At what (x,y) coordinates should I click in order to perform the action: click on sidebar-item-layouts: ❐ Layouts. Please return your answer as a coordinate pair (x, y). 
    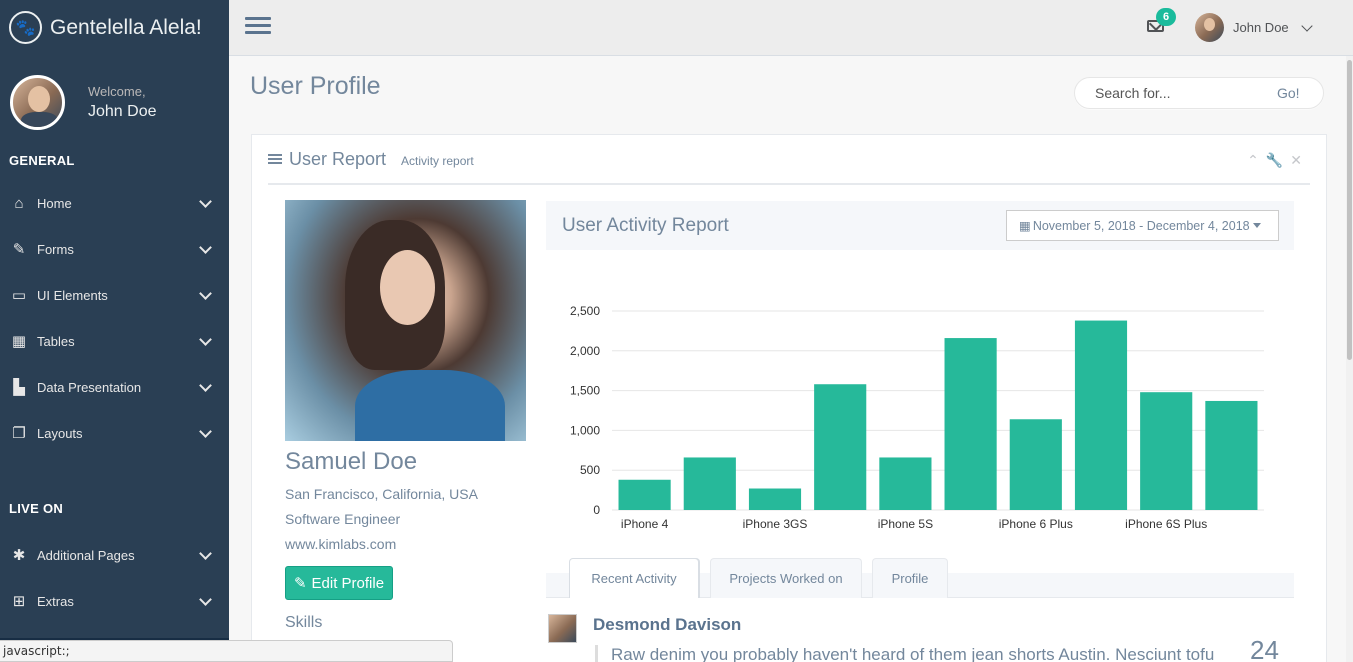
    Looking at the image, I should click on (114, 433).